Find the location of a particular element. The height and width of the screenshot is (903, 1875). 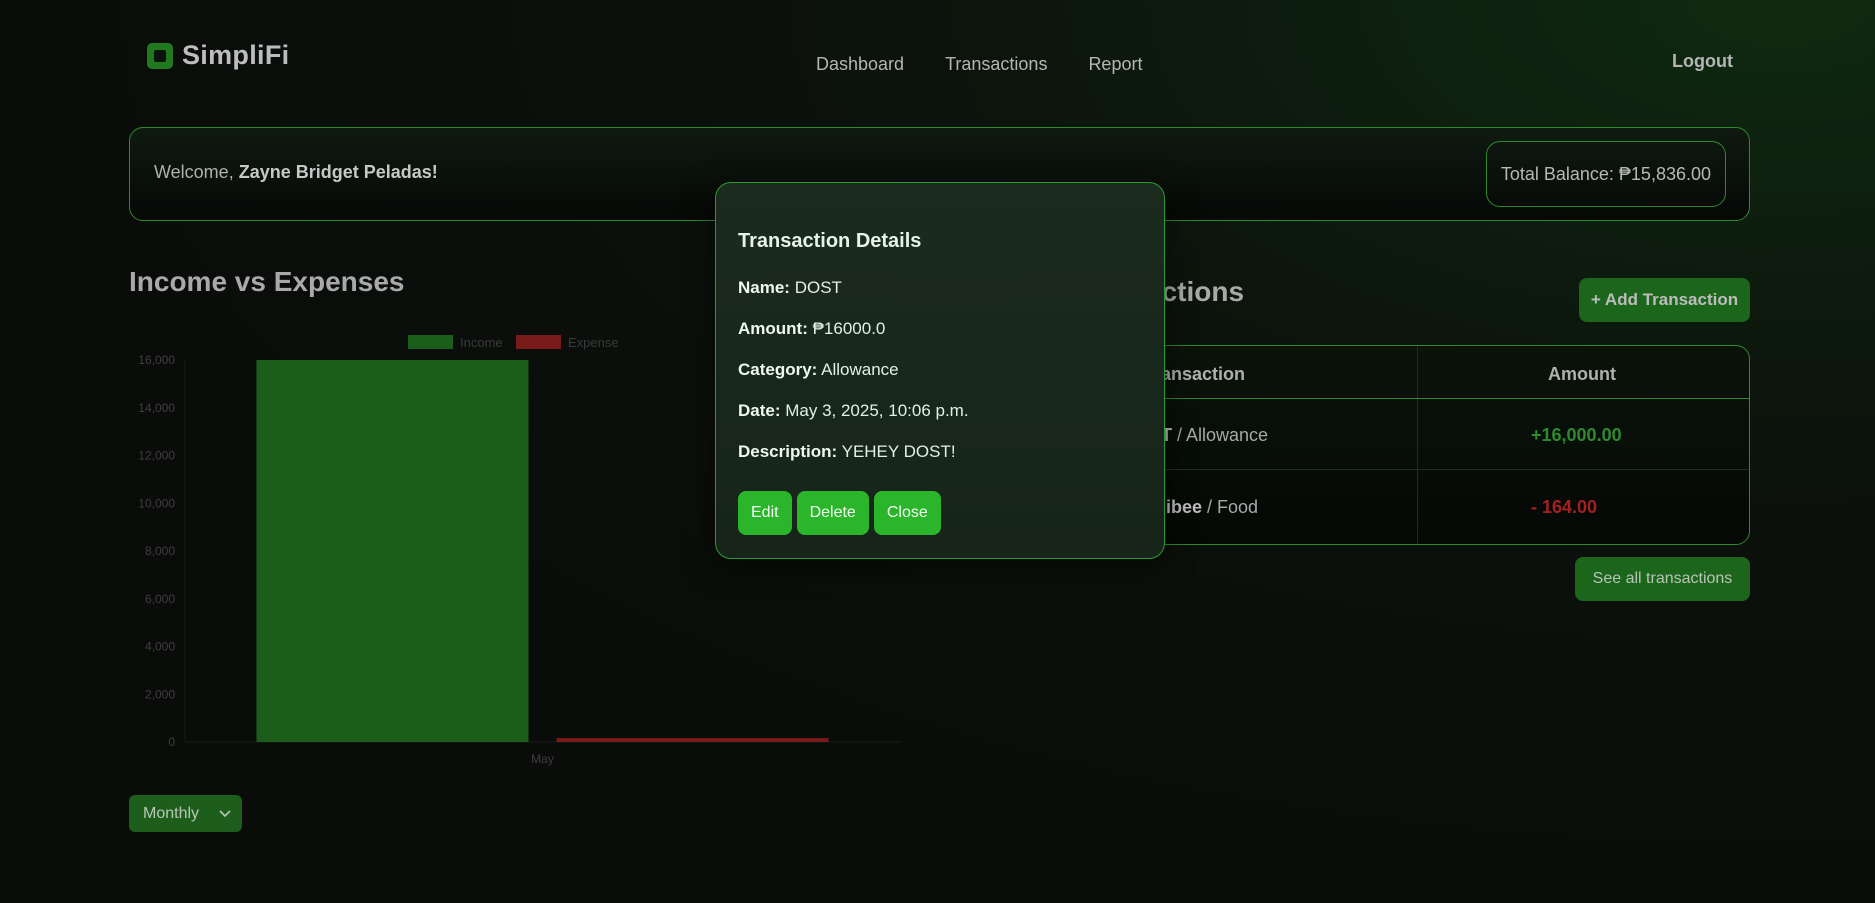

detail-date: Date: May 3, 2025, 10:06 p.m. is located at coordinates (853, 411).